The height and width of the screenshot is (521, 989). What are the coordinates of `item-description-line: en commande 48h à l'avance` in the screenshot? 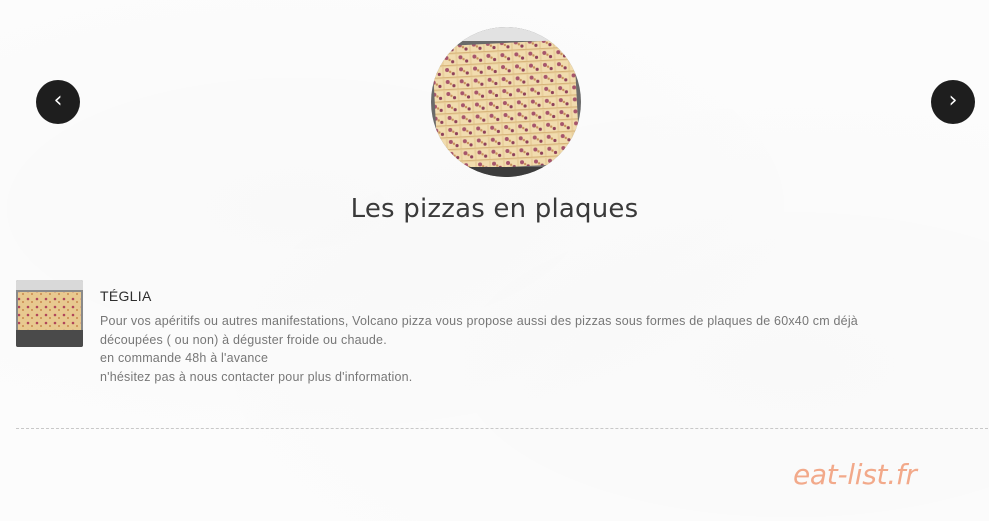 It's located at (184, 358).